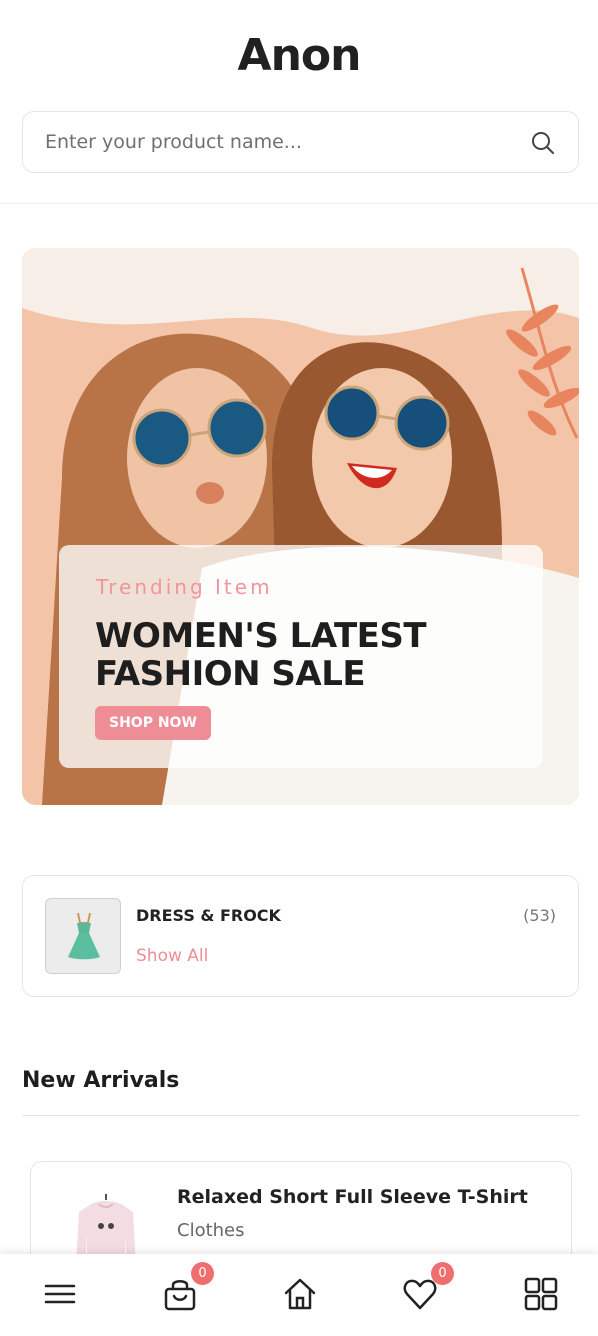 Image resolution: width=598 pixels, height=1336 pixels. Describe the element at coordinates (202, 1273) in the screenshot. I see `cart-count-badge: 0` at that location.